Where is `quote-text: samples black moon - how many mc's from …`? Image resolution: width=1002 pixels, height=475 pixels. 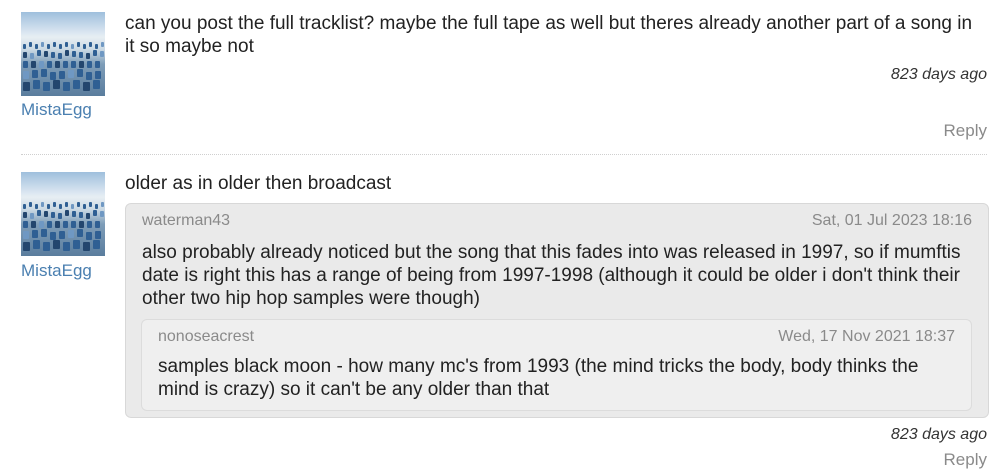 quote-text: samples black moon - how many mc's from … is located at coordinates (538, 378).